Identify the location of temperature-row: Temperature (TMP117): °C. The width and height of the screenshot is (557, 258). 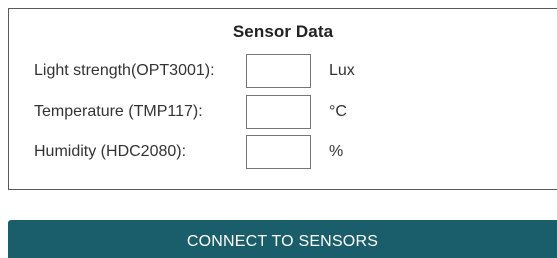
(284, 112).